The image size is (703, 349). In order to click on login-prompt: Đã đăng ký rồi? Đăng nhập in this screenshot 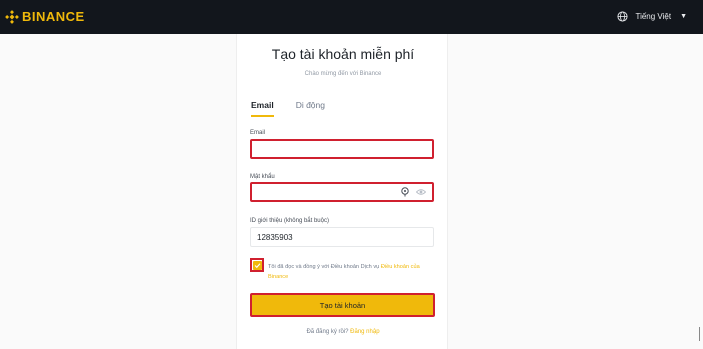, I will do `click(343, 332)`.